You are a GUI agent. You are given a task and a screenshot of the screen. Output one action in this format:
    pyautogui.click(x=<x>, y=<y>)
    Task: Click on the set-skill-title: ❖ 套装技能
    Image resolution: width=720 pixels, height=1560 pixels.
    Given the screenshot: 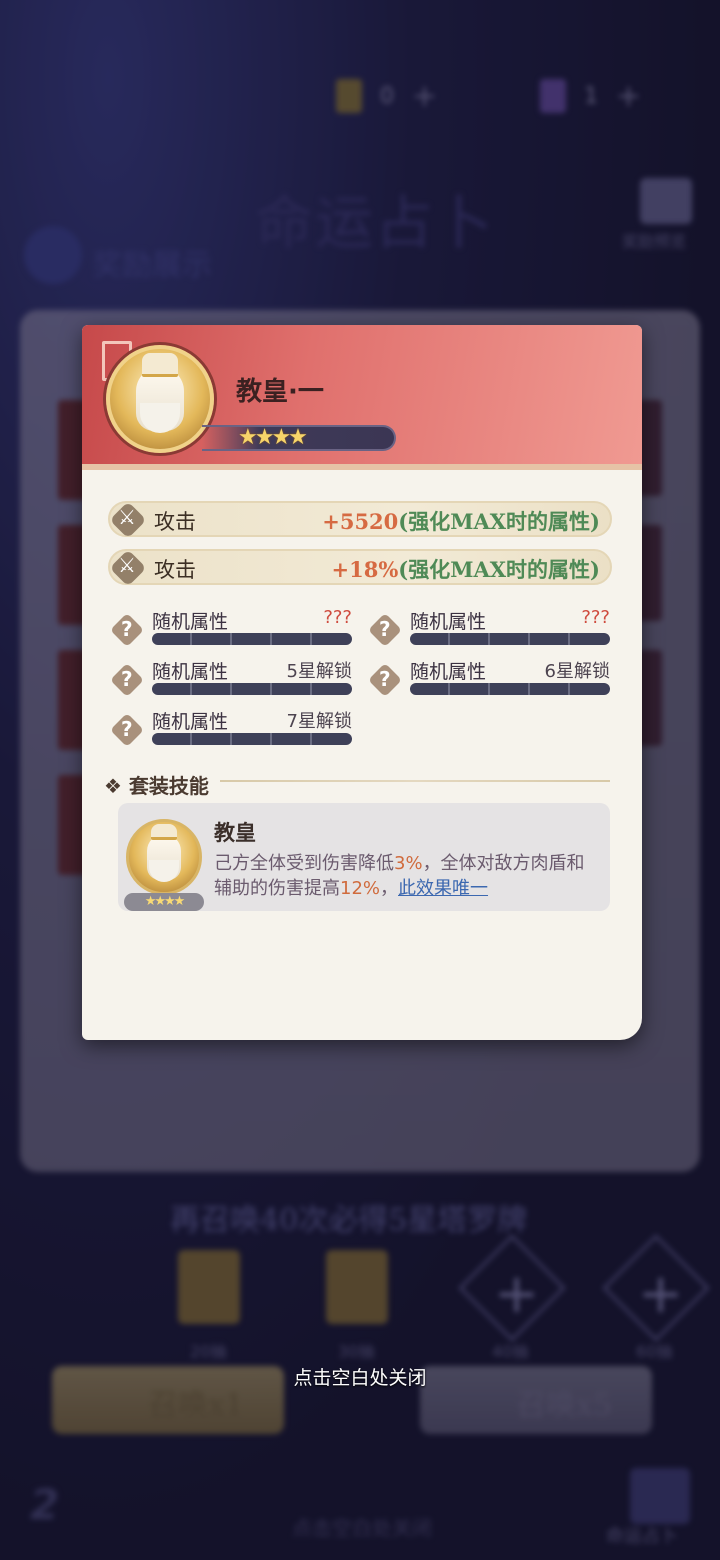 What is the action you would take?
    pyautogui.click(x=156, y=786)
    